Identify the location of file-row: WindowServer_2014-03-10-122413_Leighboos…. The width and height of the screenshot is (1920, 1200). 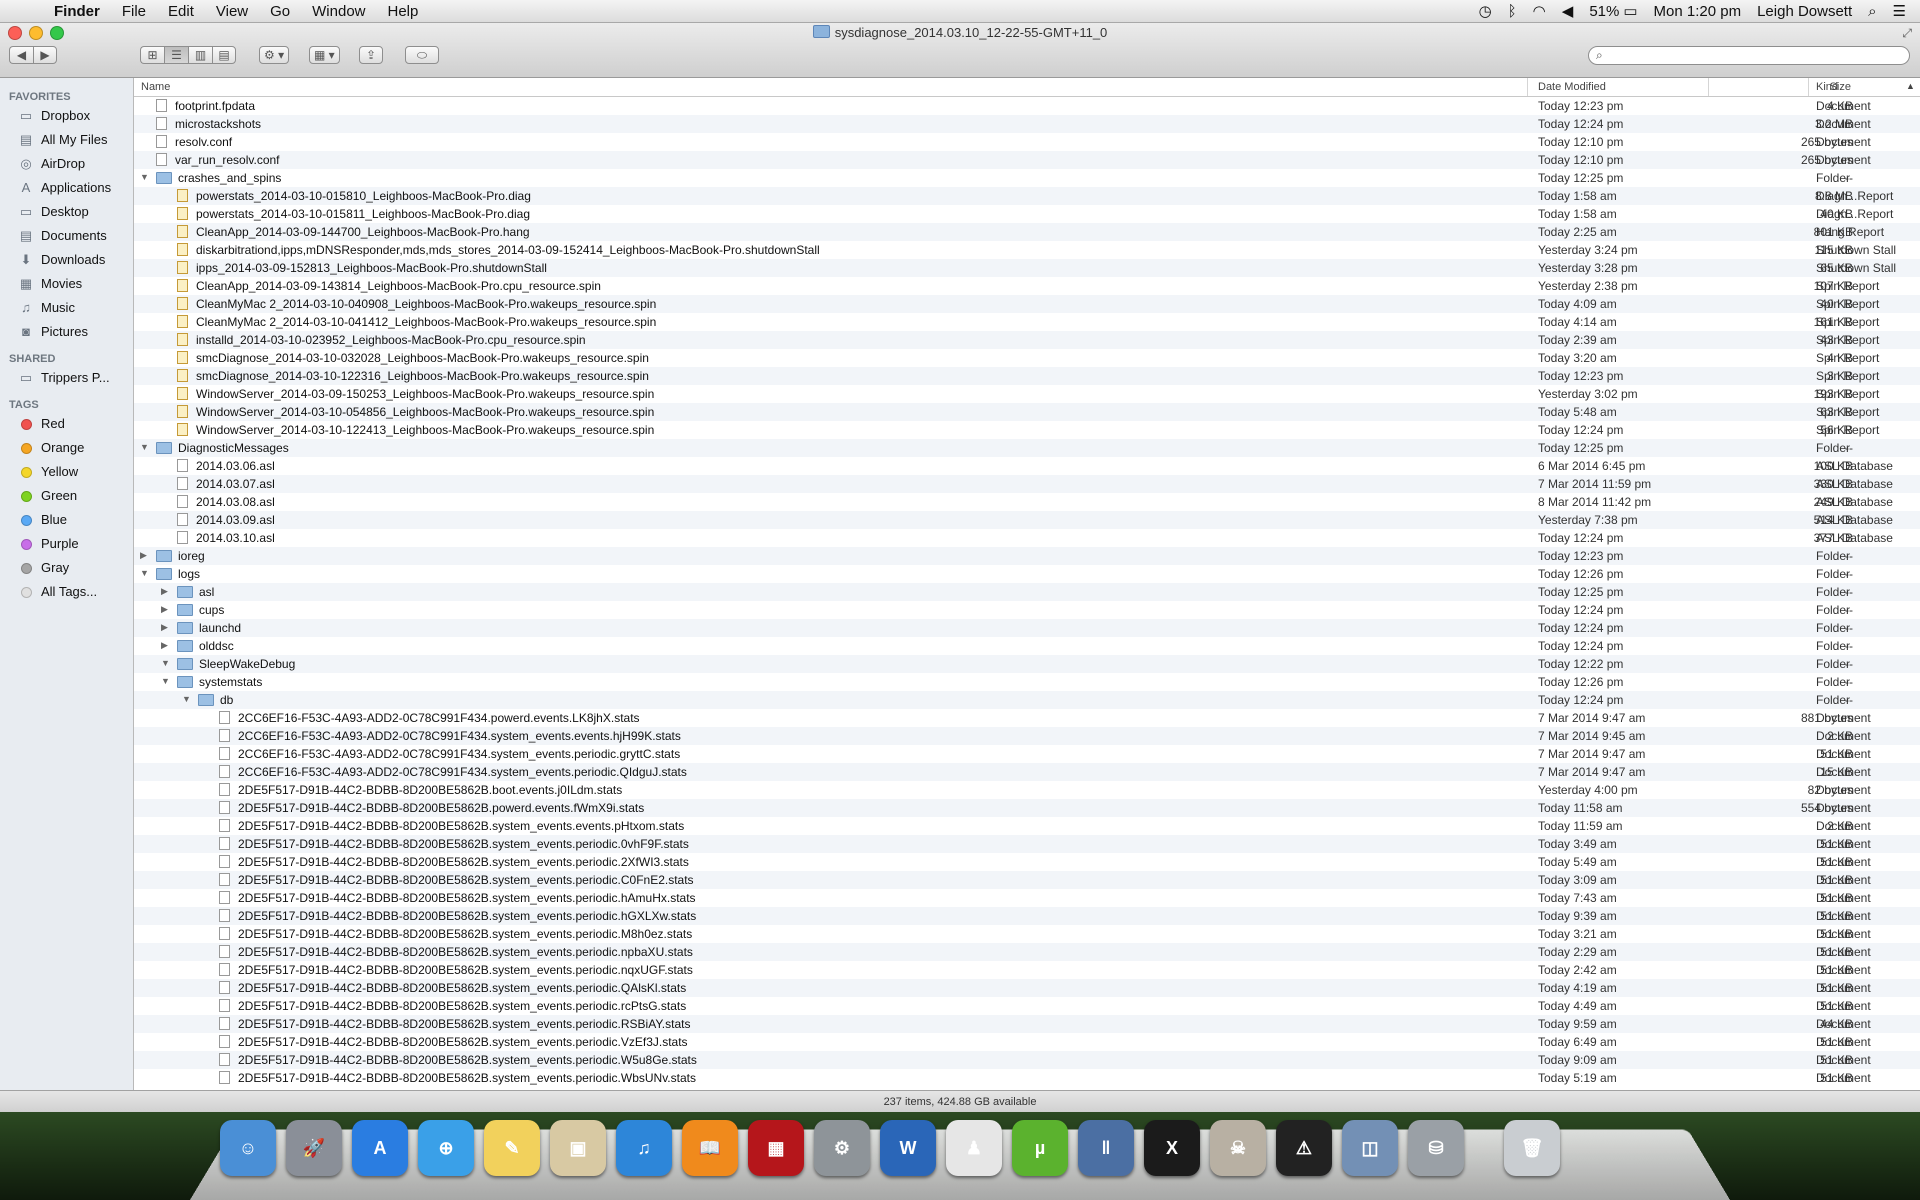
(1027, 430).